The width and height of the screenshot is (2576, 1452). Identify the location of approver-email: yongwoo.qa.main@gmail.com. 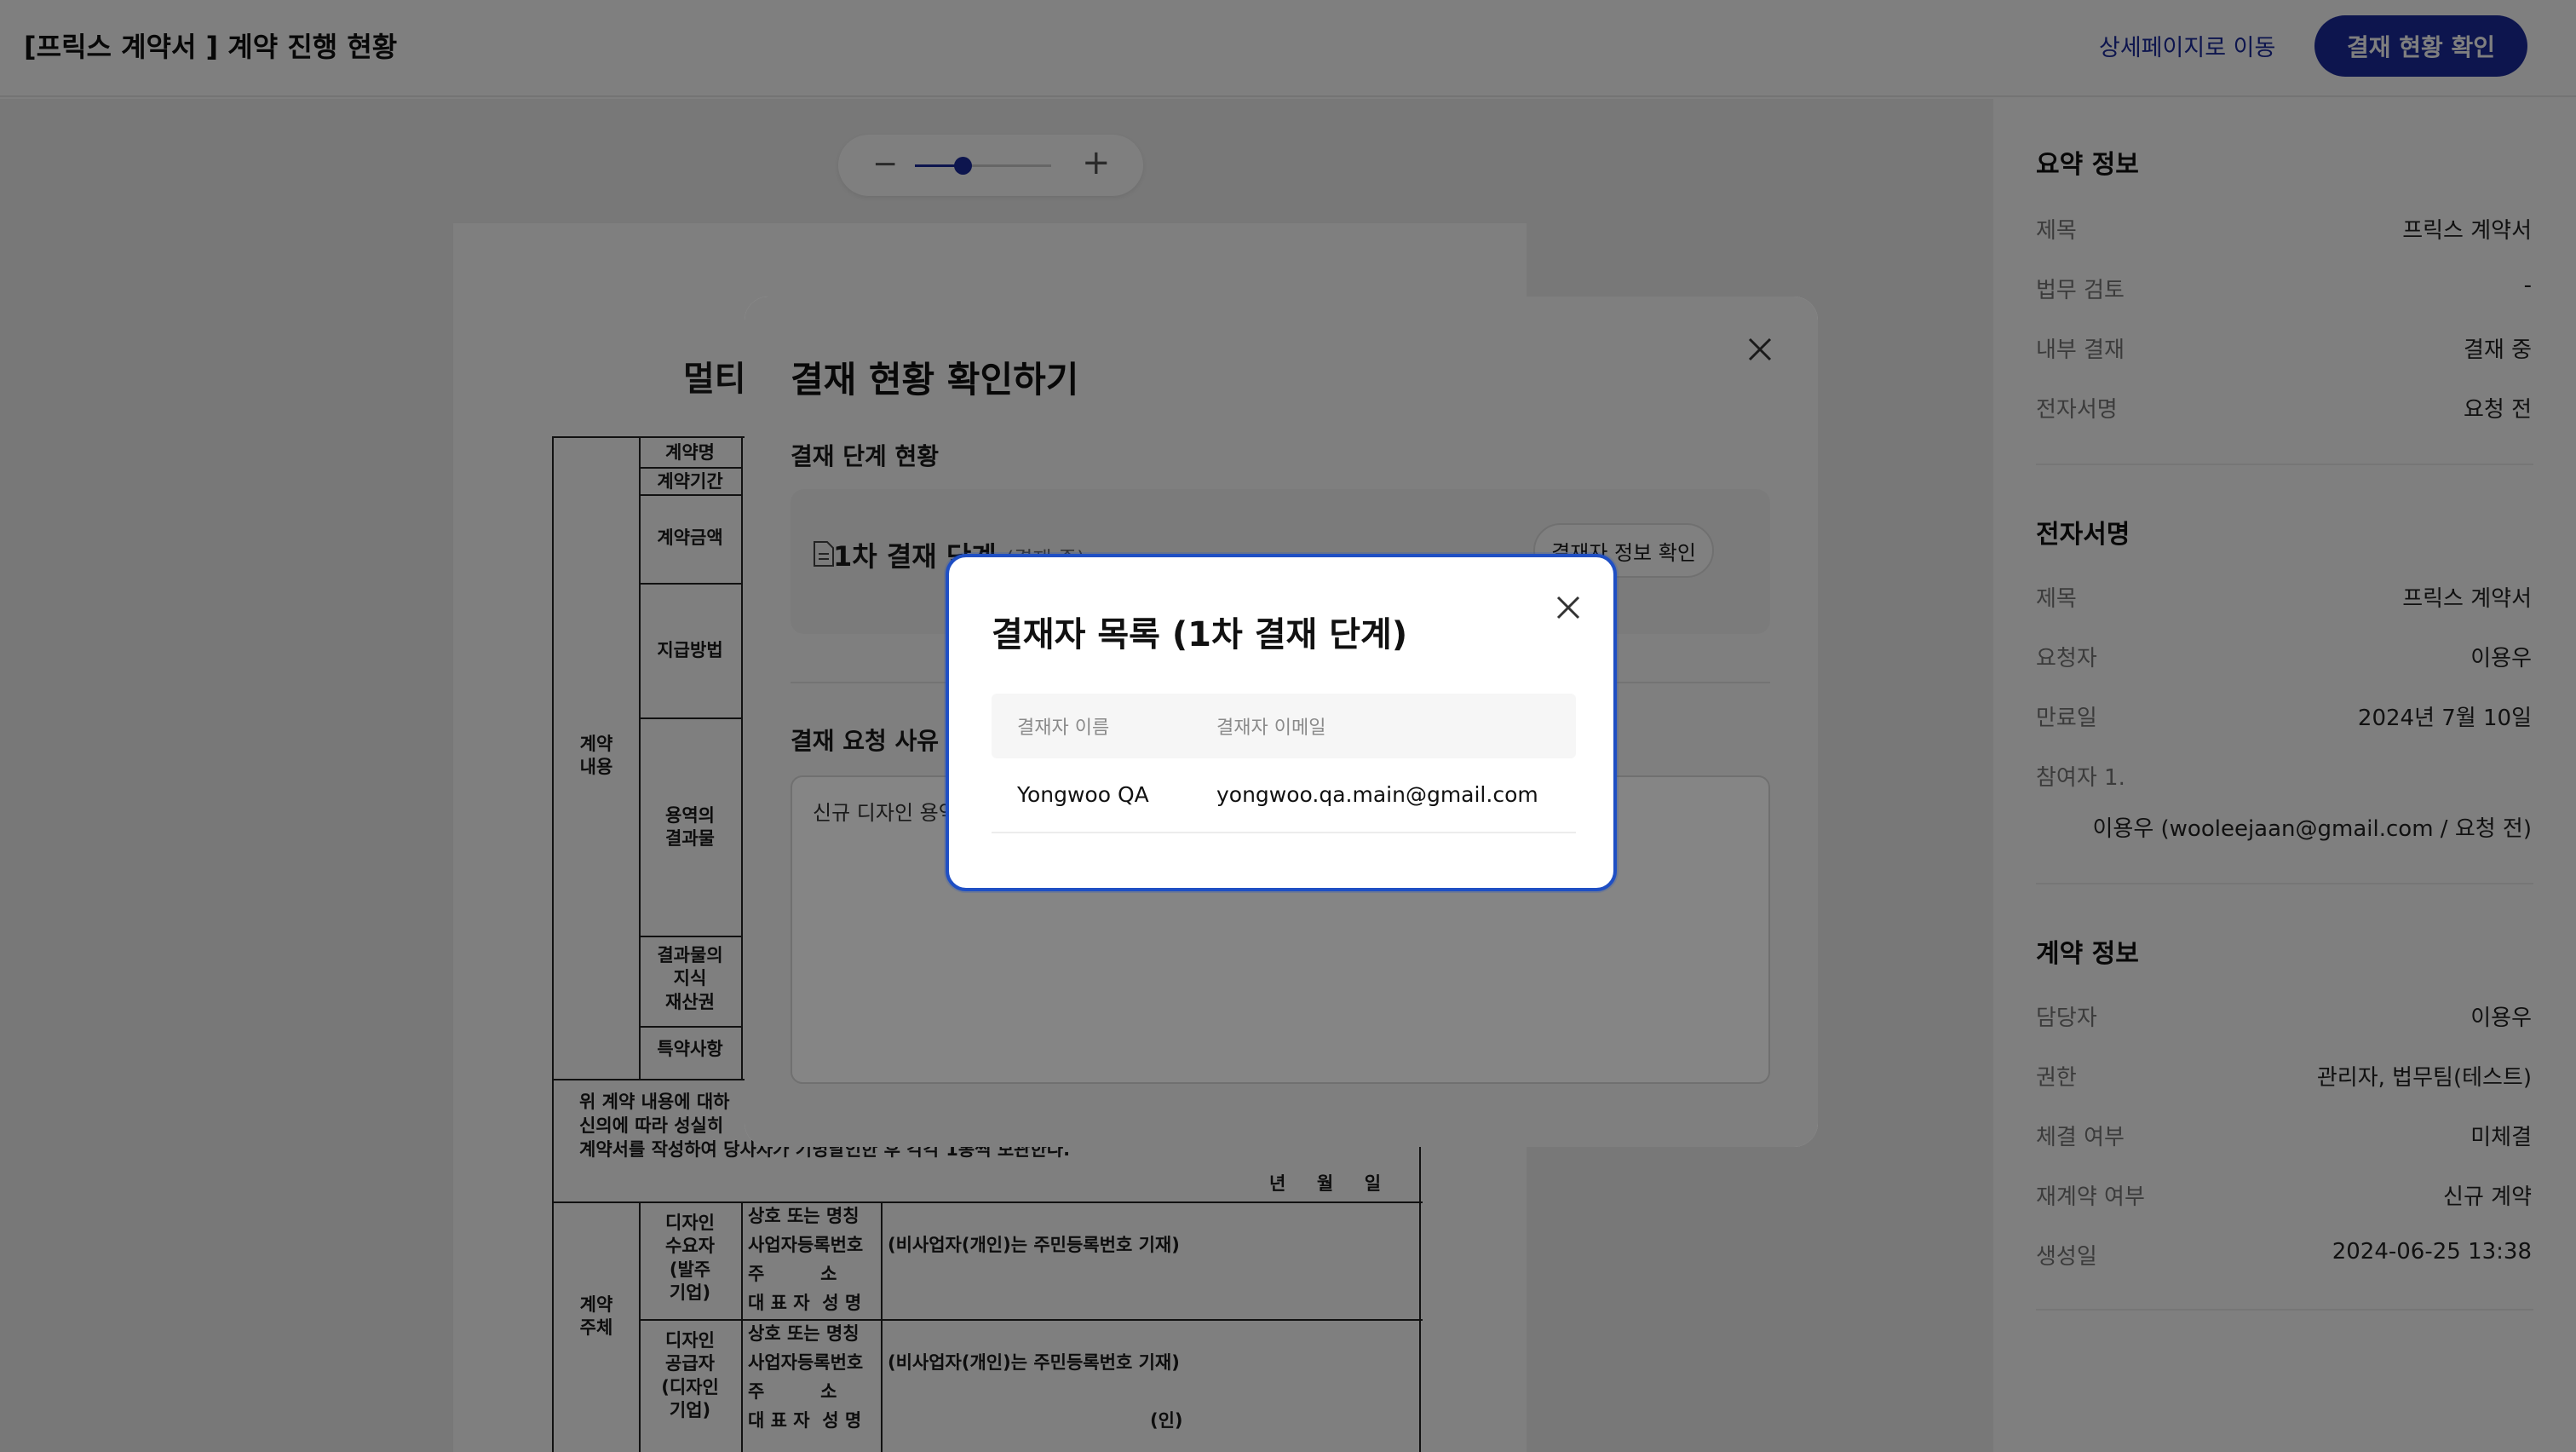
(1377, 794).